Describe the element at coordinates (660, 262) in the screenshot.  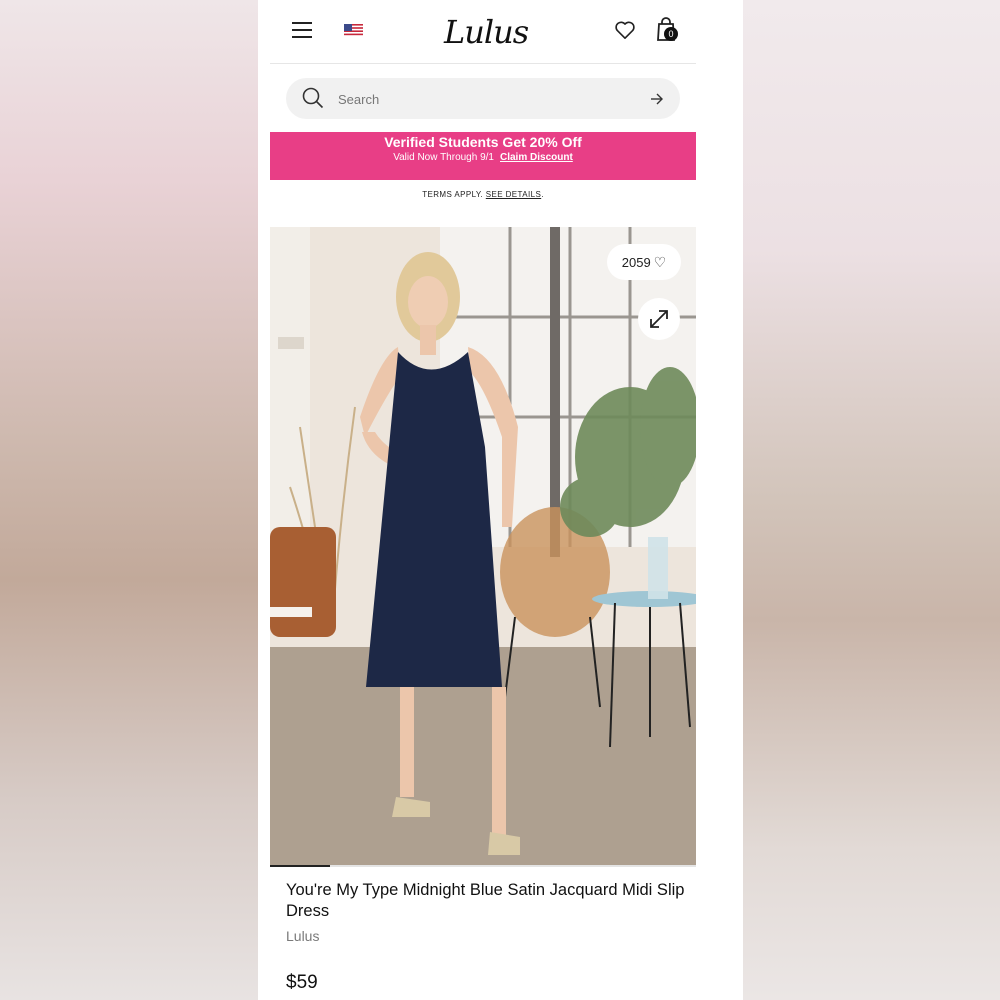
I see `heart-outline-icon: ♡` at that location.